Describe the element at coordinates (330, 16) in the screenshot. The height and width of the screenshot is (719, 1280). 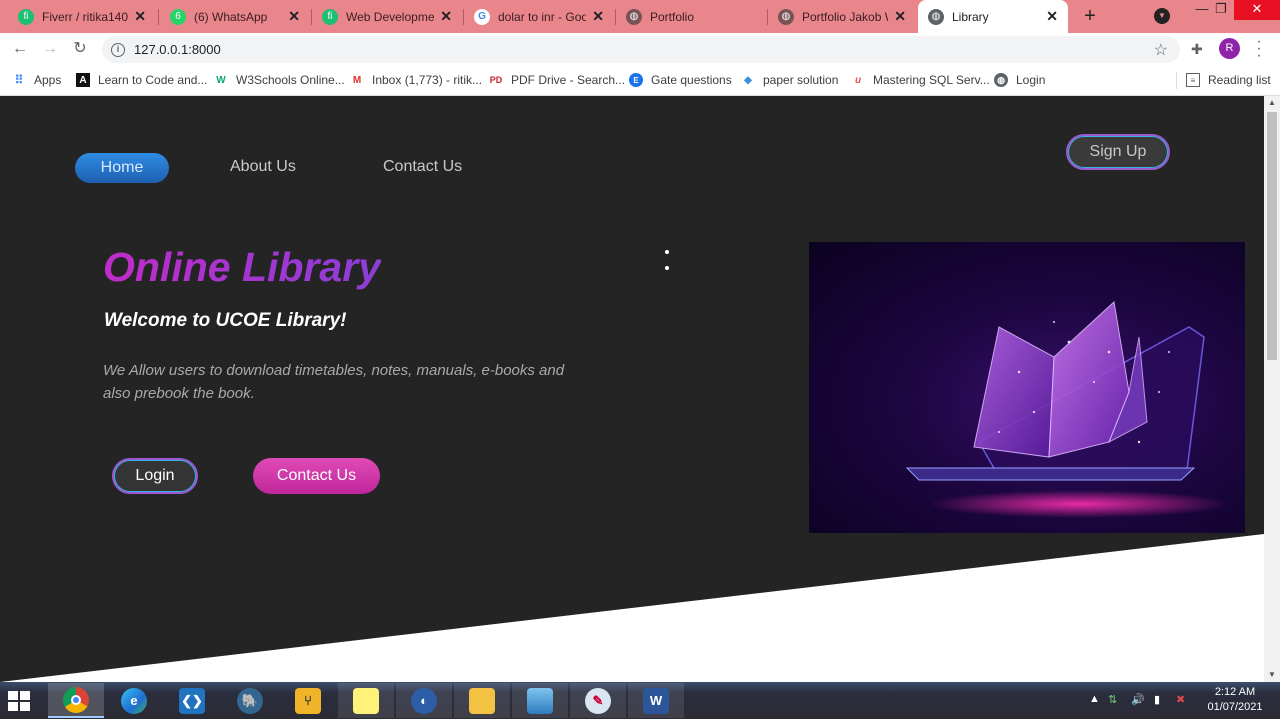
I see `fiverr-icon: fi` at that location.